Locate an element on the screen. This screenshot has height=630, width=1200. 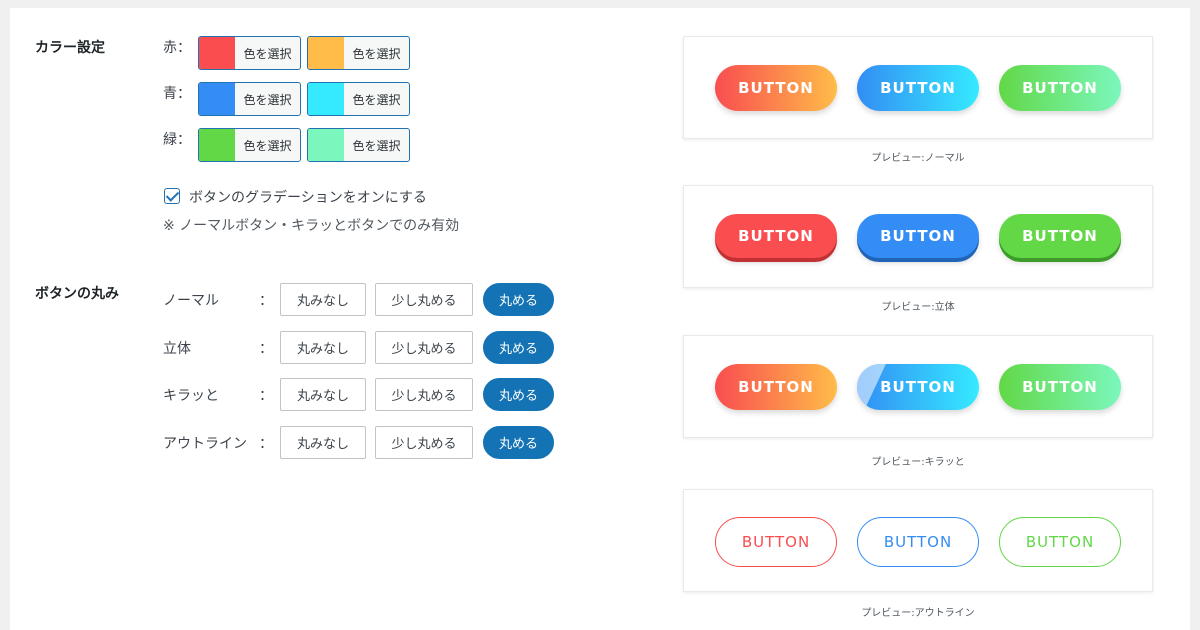
red-picker-1: 色を選択 is located at coordinates (249, 53).